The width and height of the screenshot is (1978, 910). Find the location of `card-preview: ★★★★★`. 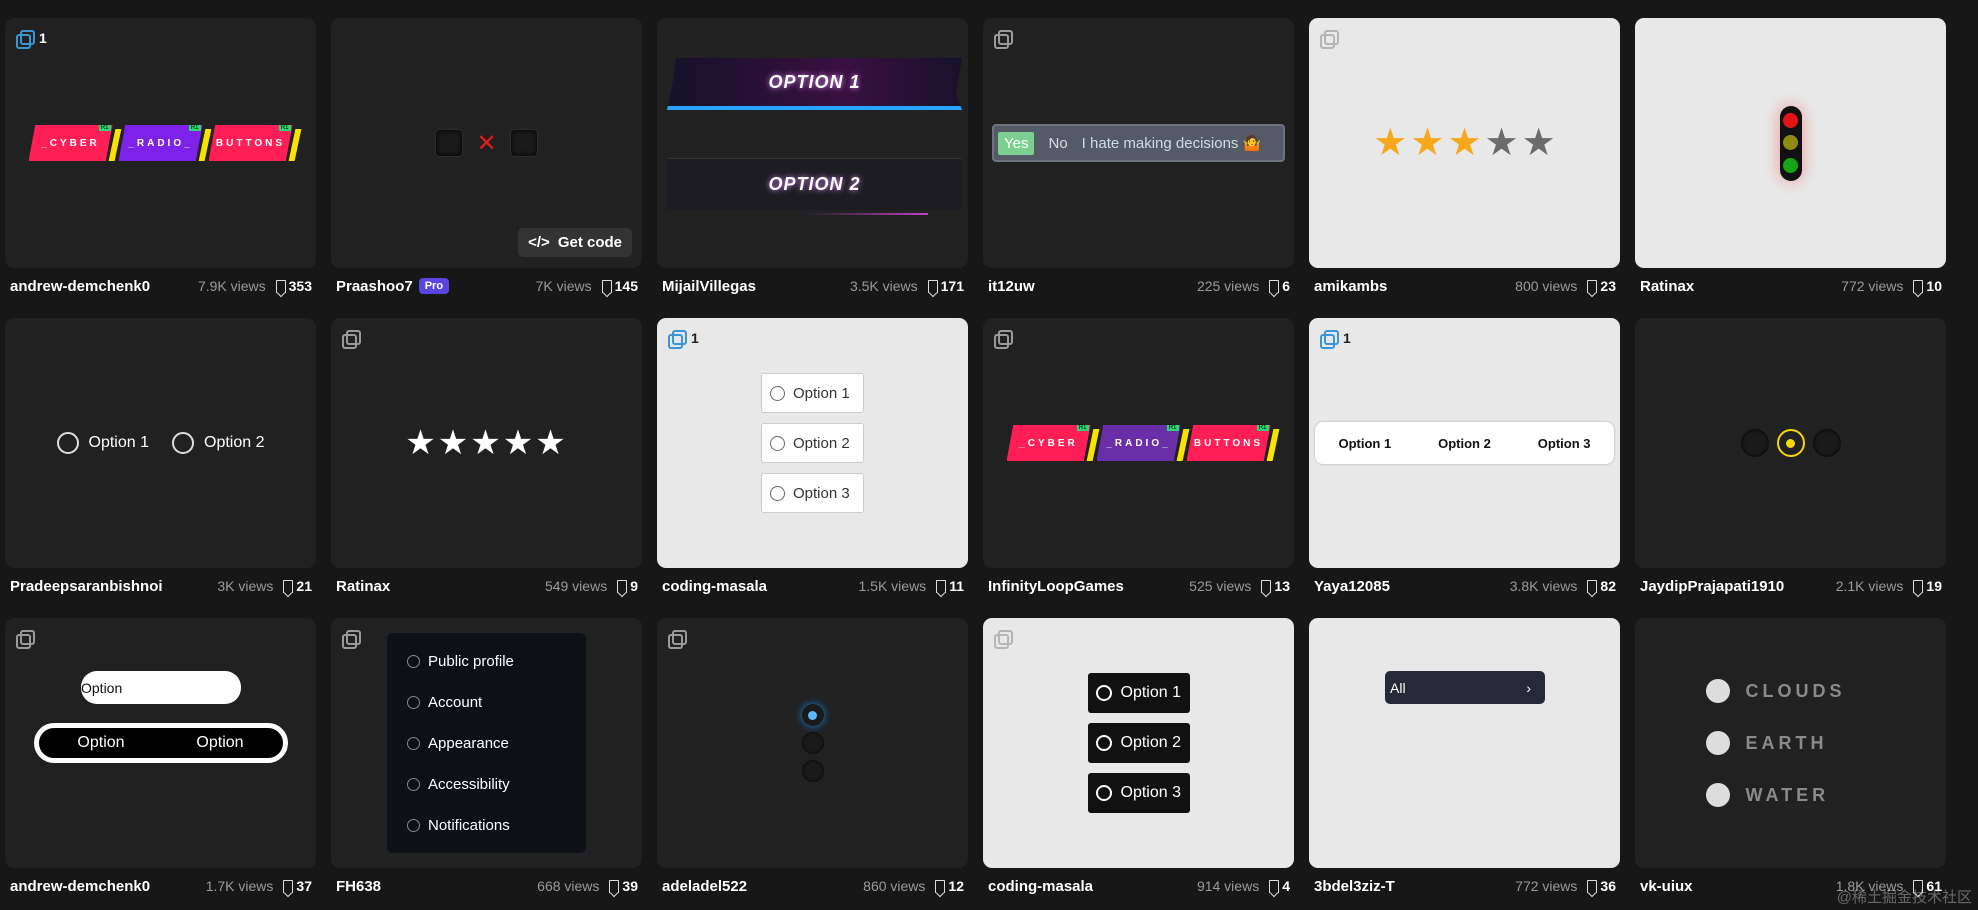

card-preview: ★★★★★ is located at coordinates (486, 443).